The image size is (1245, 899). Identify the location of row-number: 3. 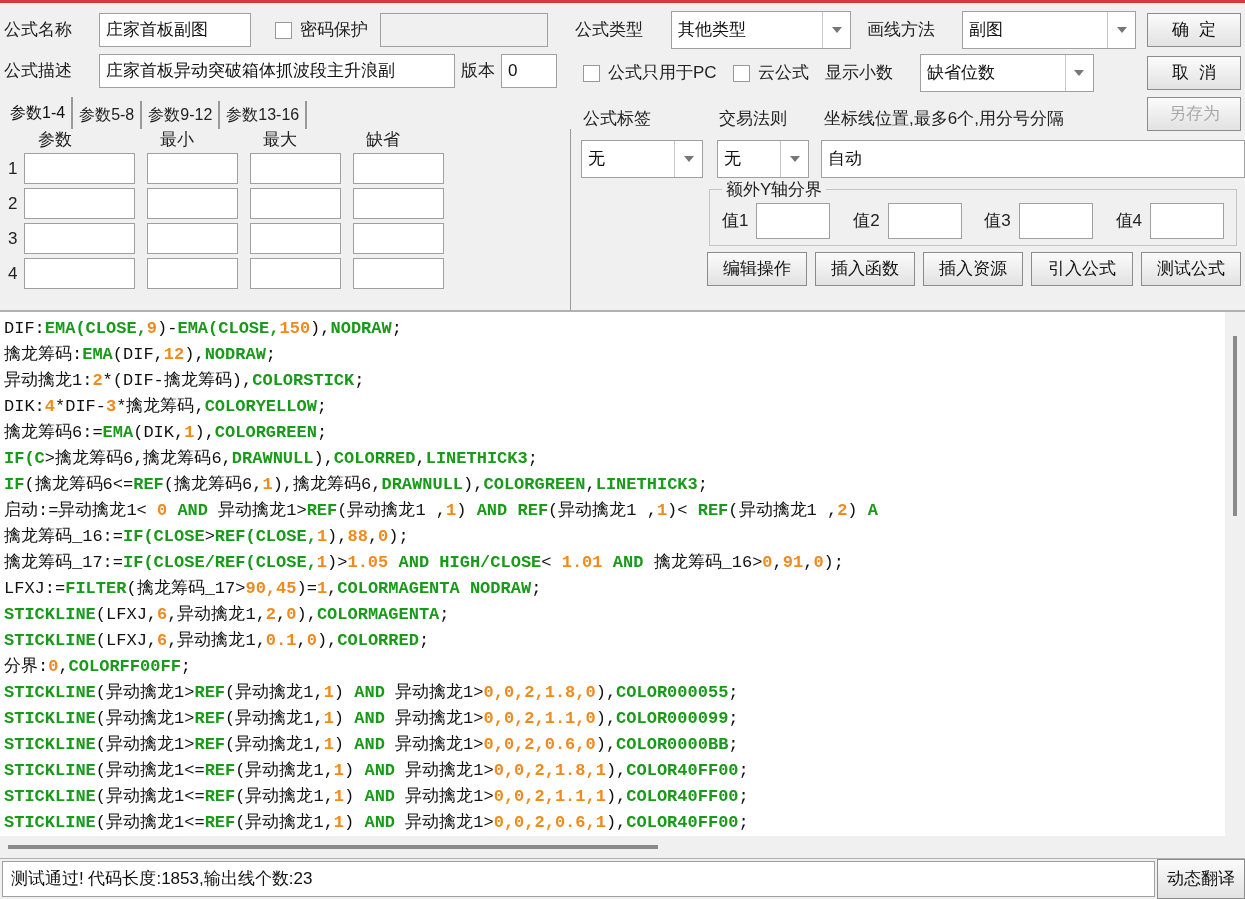
(13, 238).